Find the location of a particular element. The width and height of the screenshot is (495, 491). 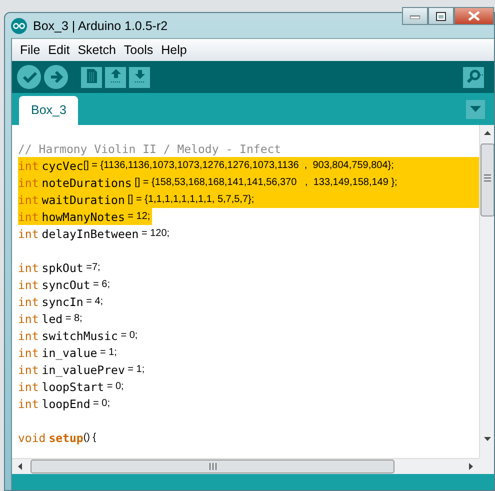

app-logo-icon is located at coordinates (19, 26).